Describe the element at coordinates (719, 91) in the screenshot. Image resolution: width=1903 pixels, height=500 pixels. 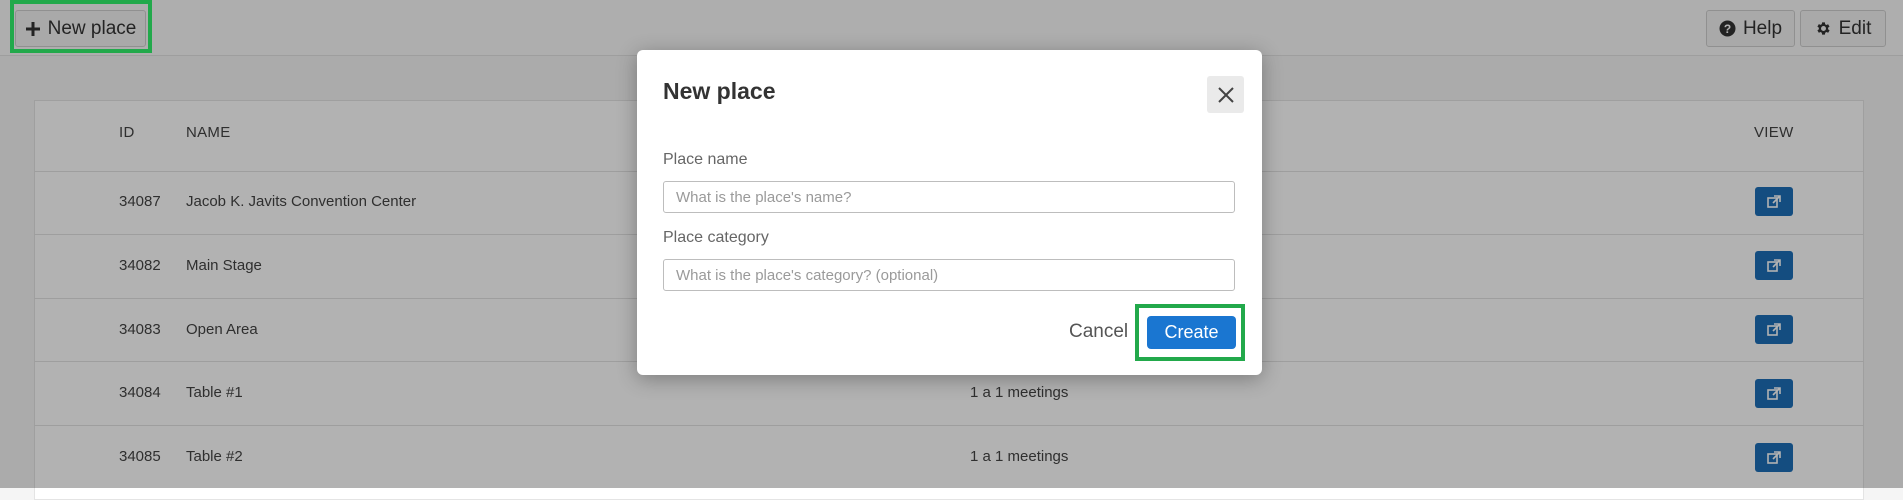
I see `dialog-title: New place` at that location.